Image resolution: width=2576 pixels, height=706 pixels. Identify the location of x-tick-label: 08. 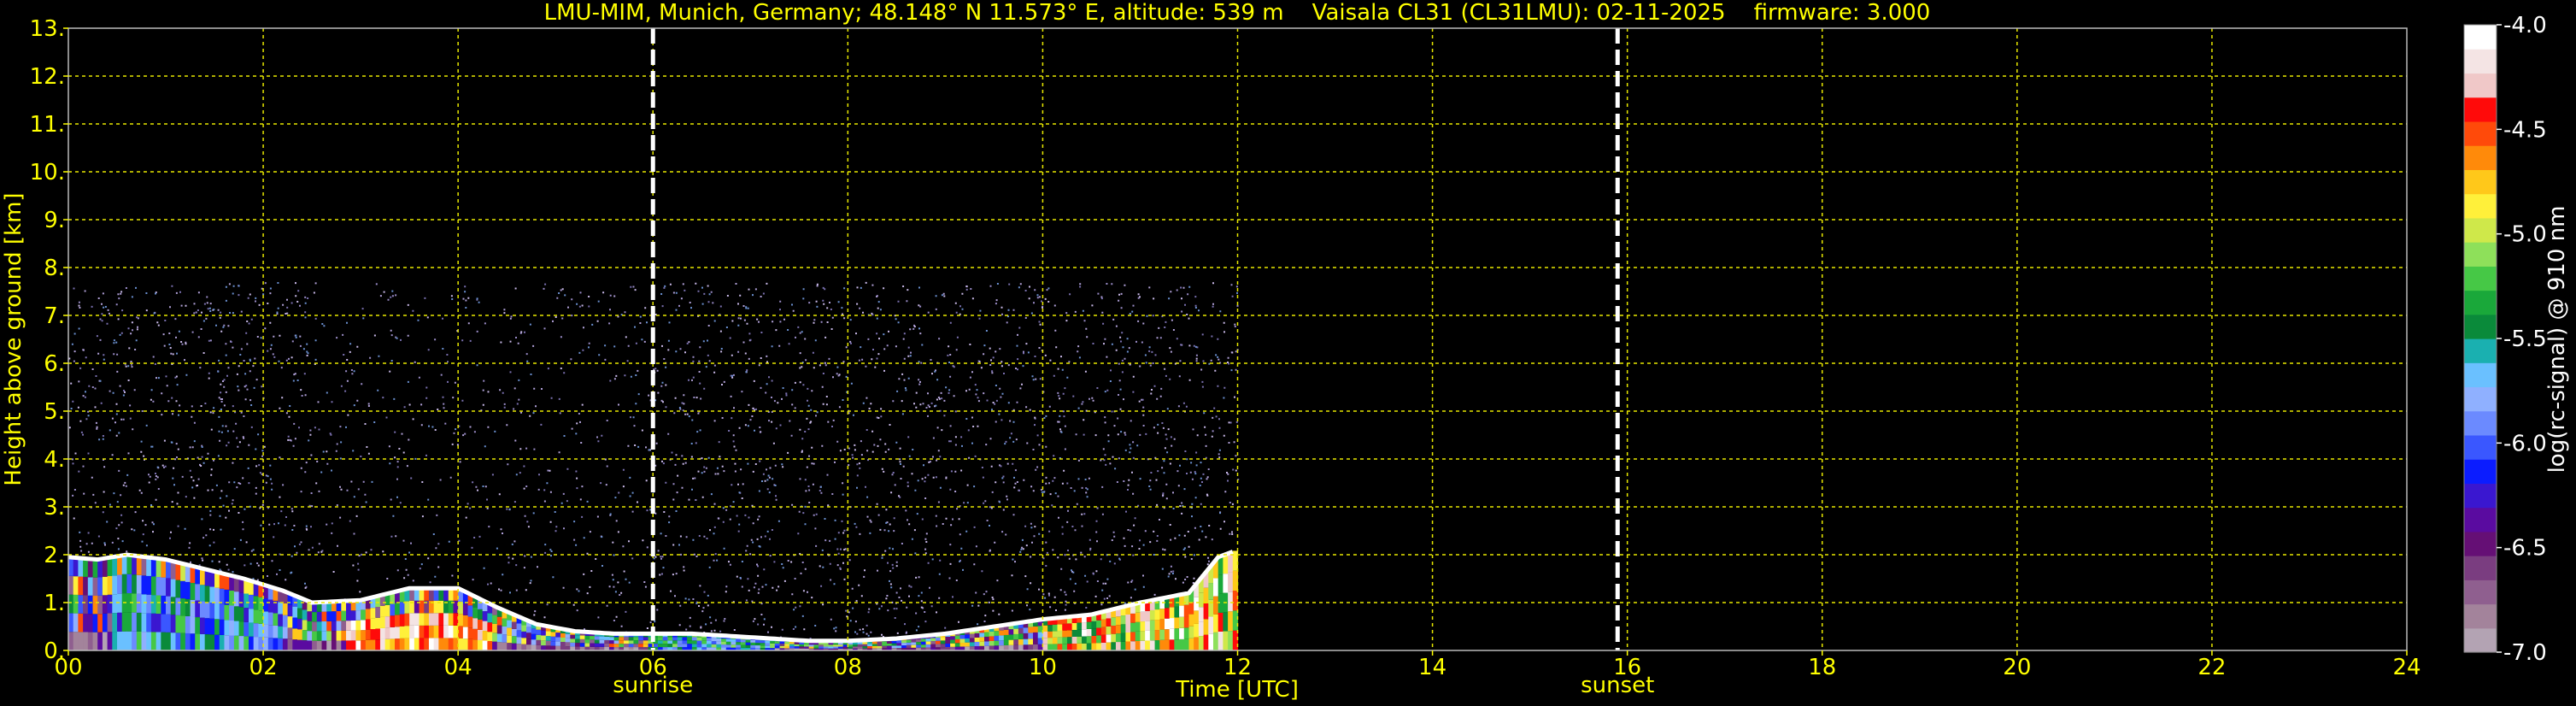
(848, 667).